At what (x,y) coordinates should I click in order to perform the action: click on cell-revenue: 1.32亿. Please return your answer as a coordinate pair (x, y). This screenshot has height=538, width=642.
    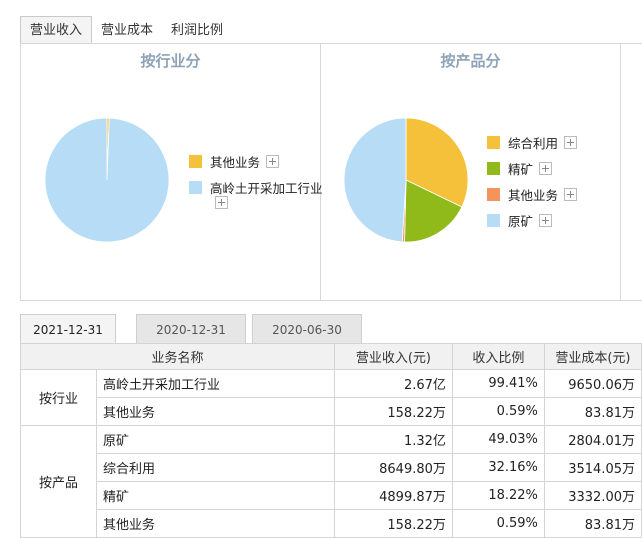
    Looking at the image, I should click on (393, 439).